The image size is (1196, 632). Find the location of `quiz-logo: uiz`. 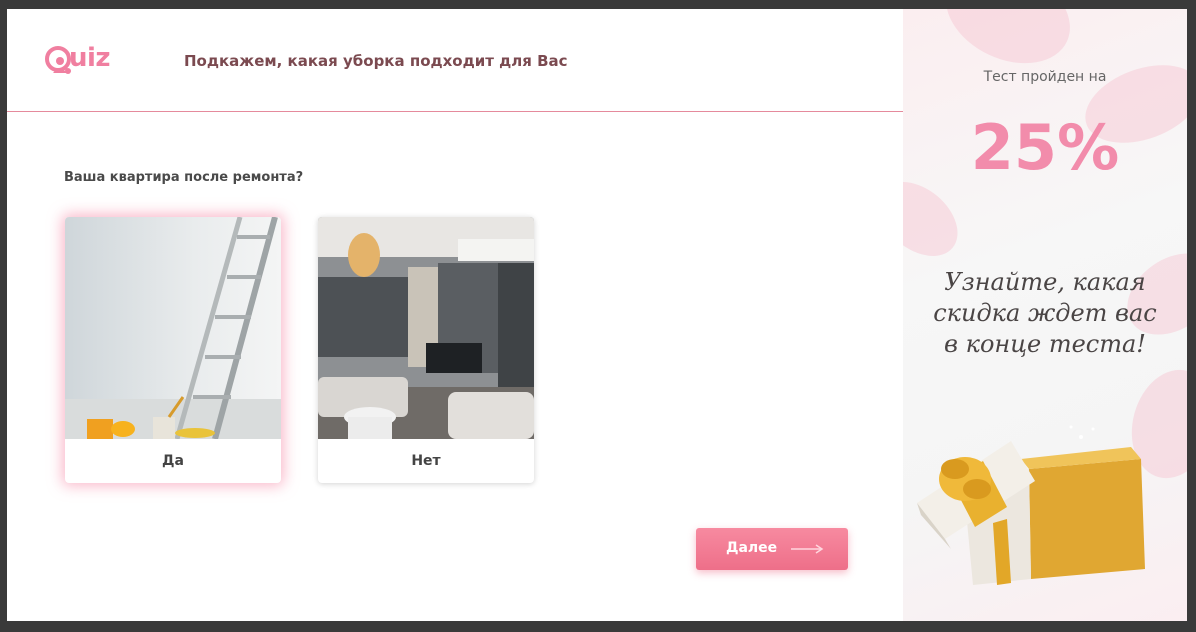

quiz-logo: uiz is located at coordinates (87, 61).